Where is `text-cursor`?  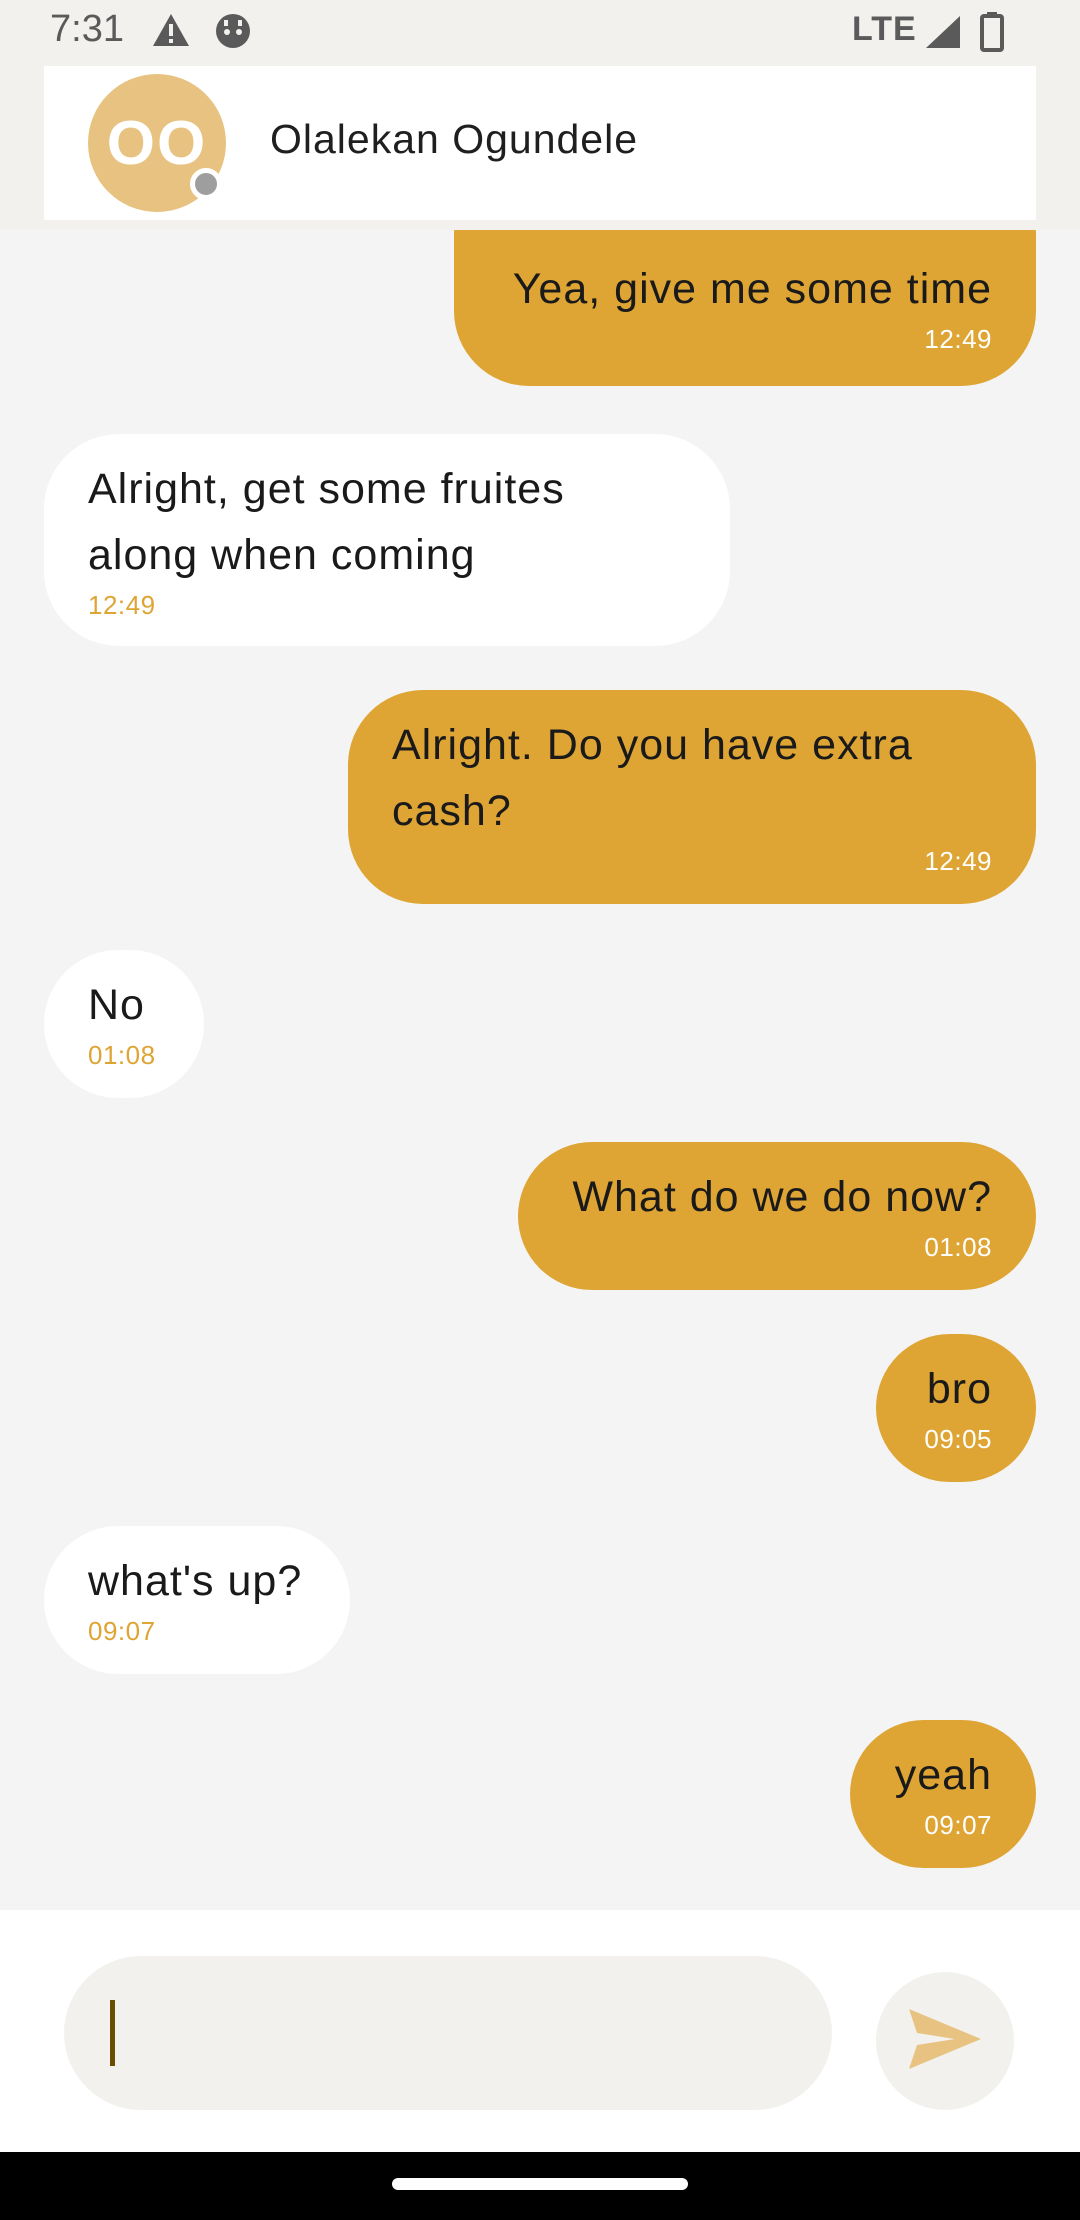 text-cursor is located at coordinates (112, 2033).